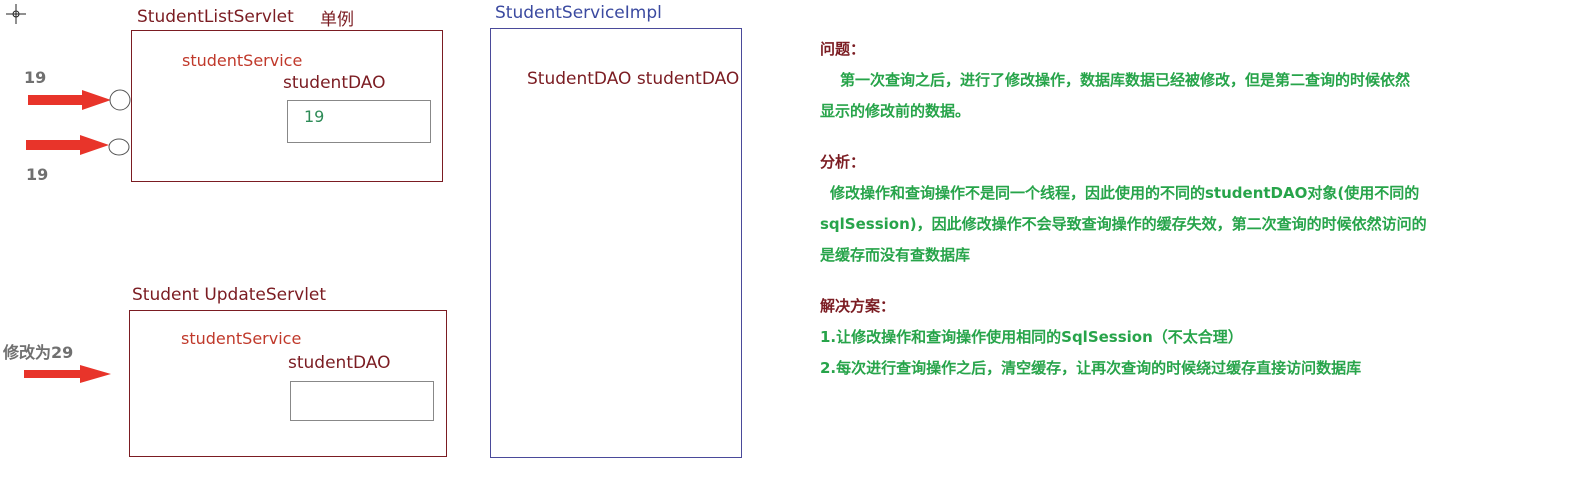 This screenshot has height=480, width=1588. What do you see at coordinates (288, 383) in the screenshot?
I see `student-update-servlet-box: studentService studentDAO` at bounding box center [288, 383].